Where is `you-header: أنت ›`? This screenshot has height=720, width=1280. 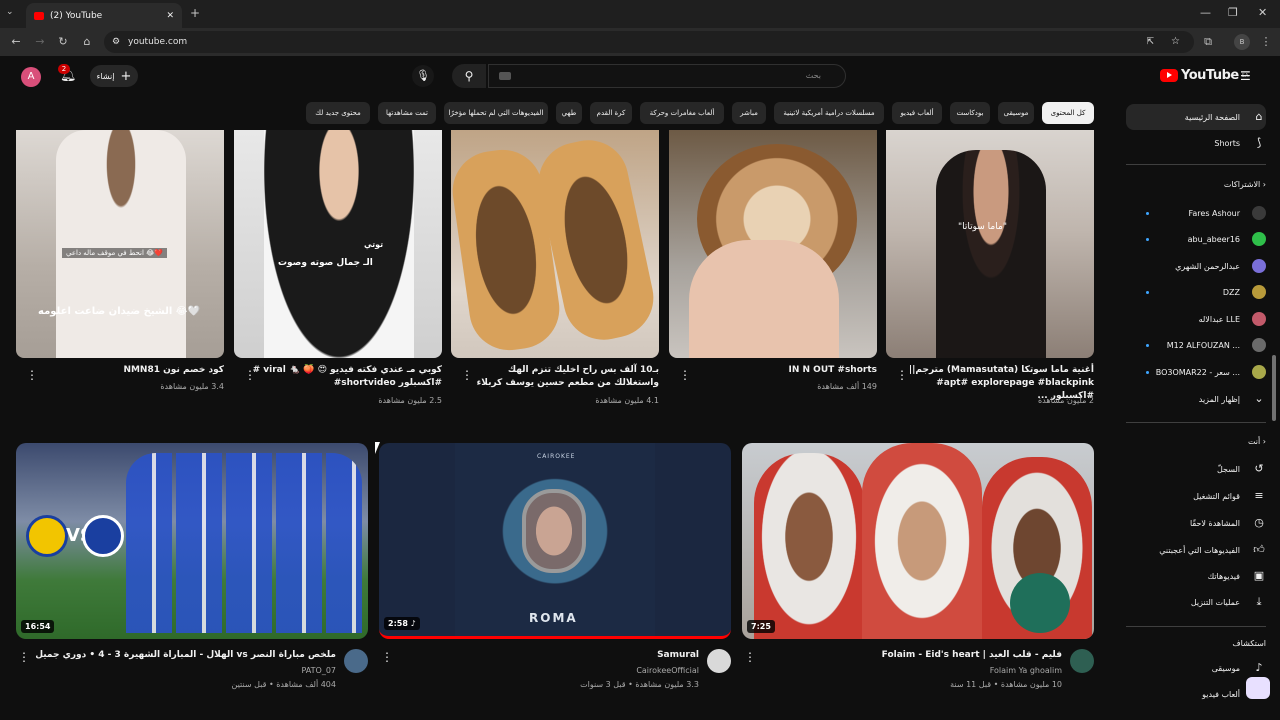
you-header: أنت › is located at coordinates (1196, 441).